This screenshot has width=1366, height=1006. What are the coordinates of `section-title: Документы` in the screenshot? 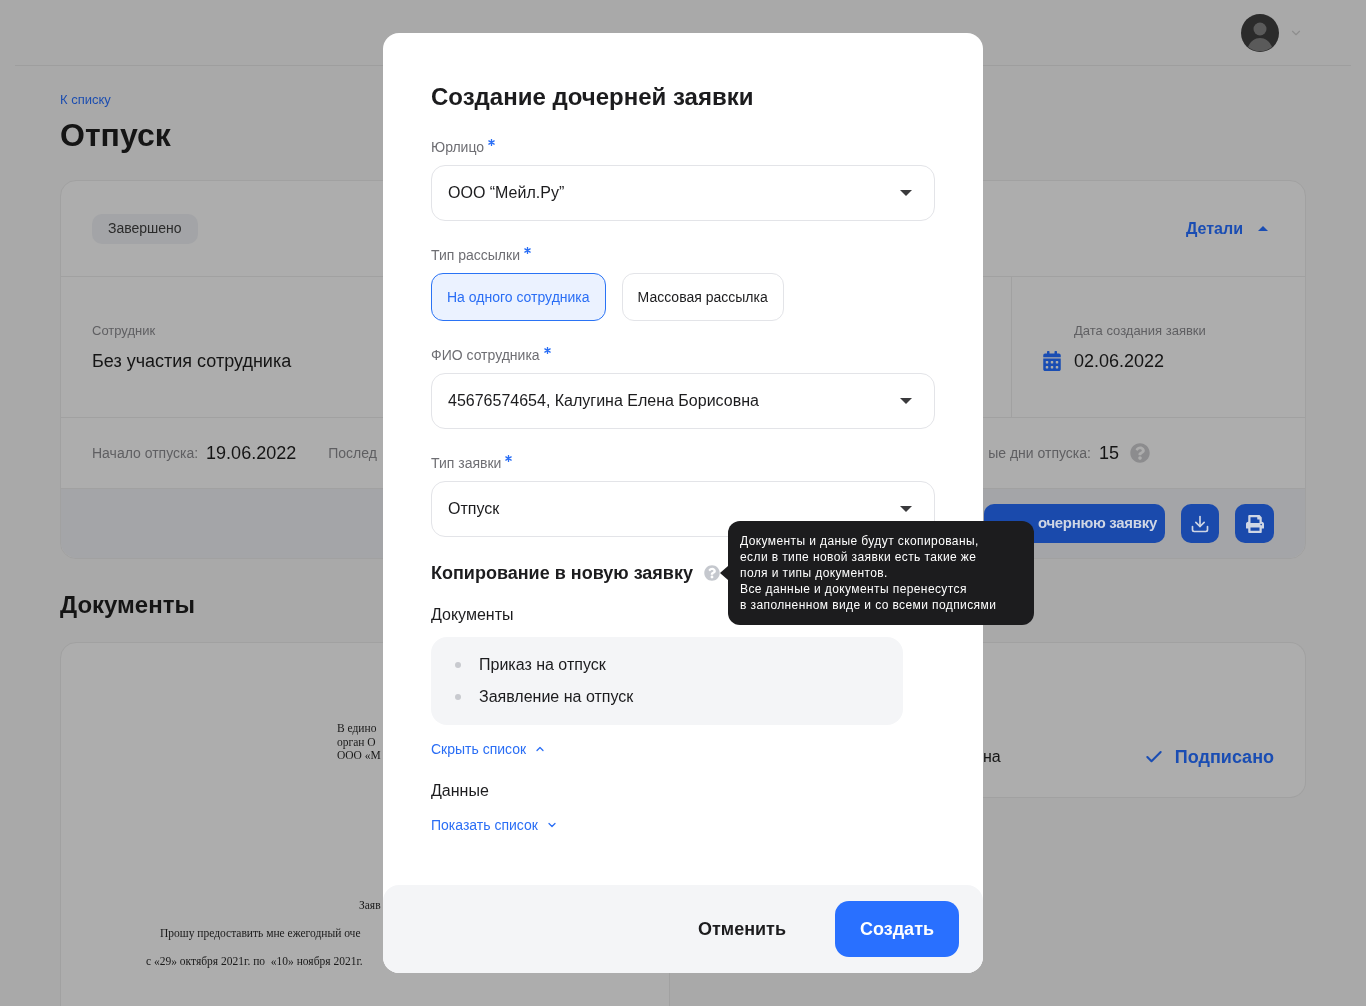 It's located at (127, 605).